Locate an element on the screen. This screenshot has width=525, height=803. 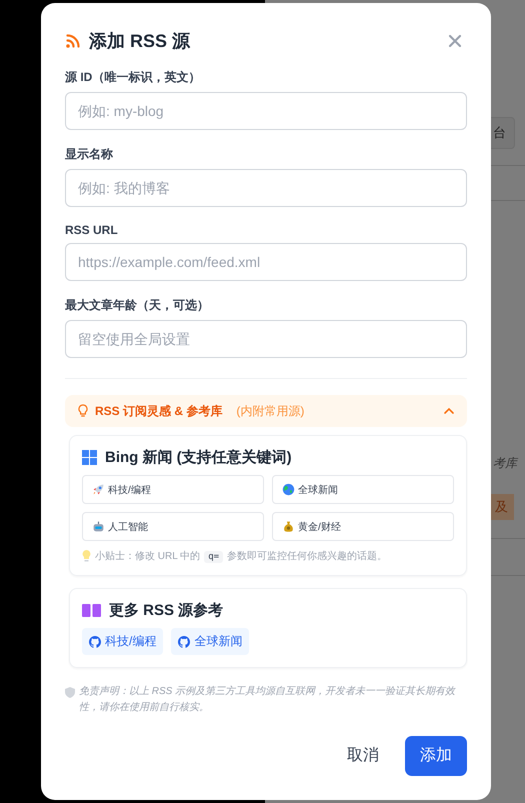
github-link: 科技/编程 is located at coordinates (123, 641).